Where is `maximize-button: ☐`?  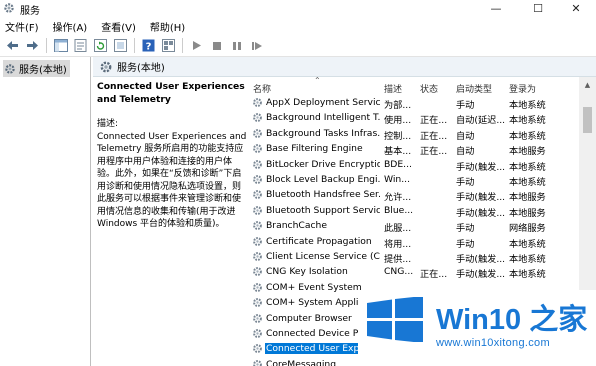 maximize-button: ☐ is located at coordinates (538, 8).